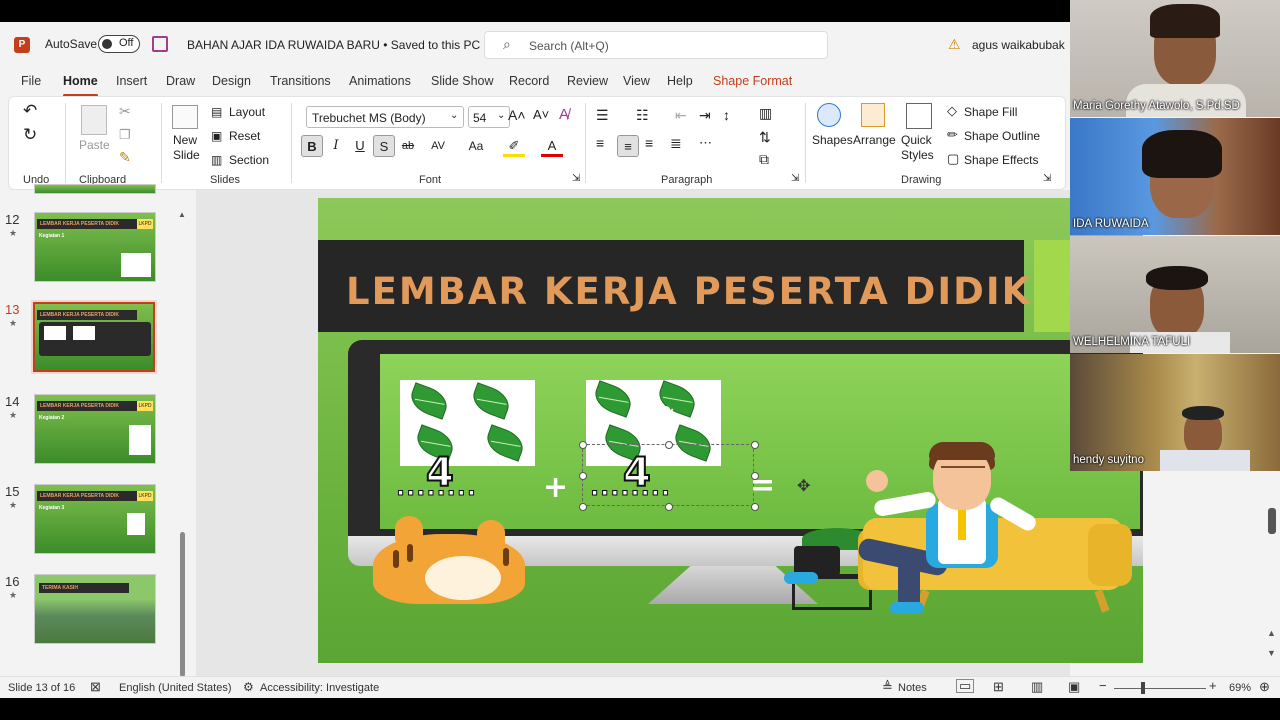  What do you see at coordinates (30, 135) in the screenshot?
I see `redo-icon: ↻` at bounding box center [30, 135].